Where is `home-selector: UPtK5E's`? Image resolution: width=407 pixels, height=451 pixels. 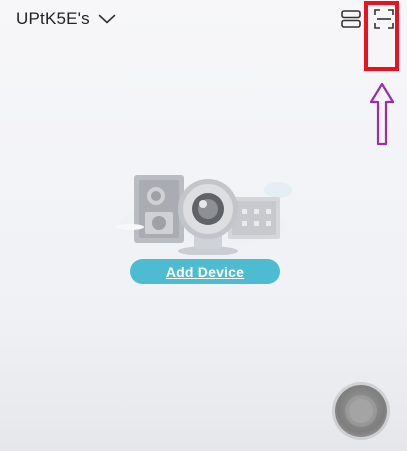 home-selector: UPtK5E's is located at coordinates (66, 19).